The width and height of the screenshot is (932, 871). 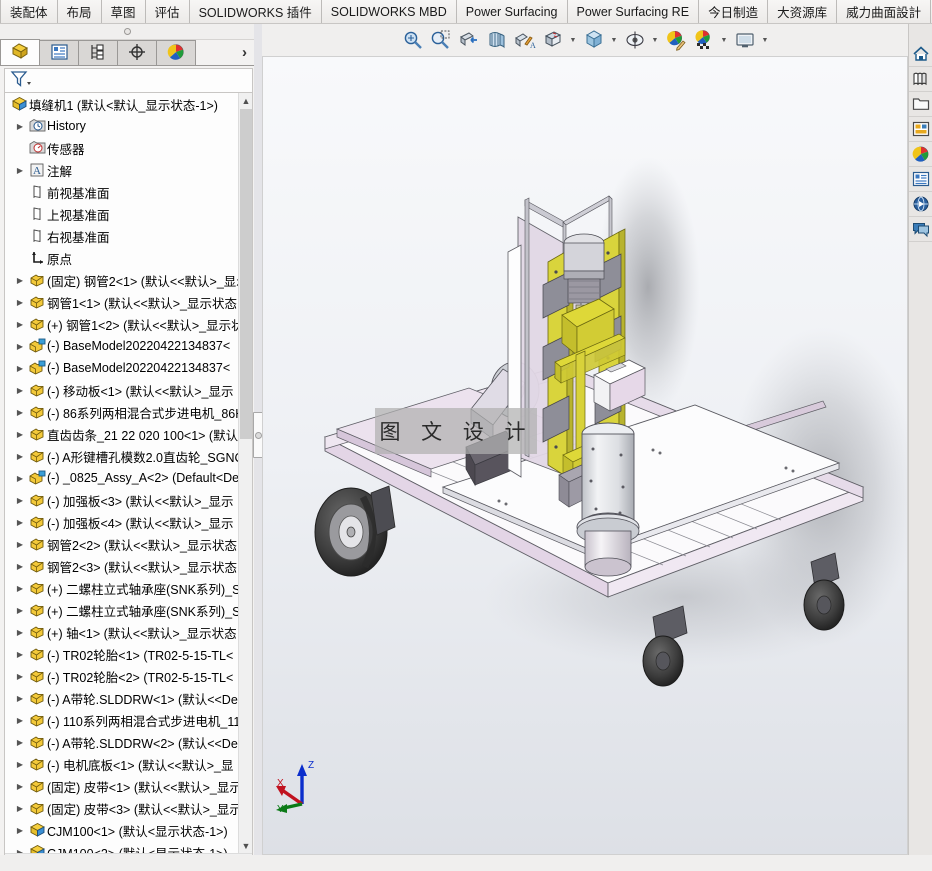 What do you see at coordinates (245, 473) in the screenshot?
I see `feature-tree-vertical-scrollbar: ▲ ▼` at bounding box center [245, 473].